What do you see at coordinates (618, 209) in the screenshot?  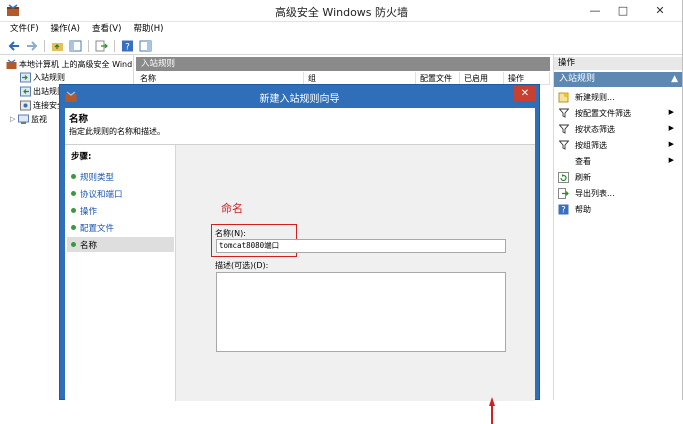 I see `action-help: ? 帮助` at bounding box center [618, 209].